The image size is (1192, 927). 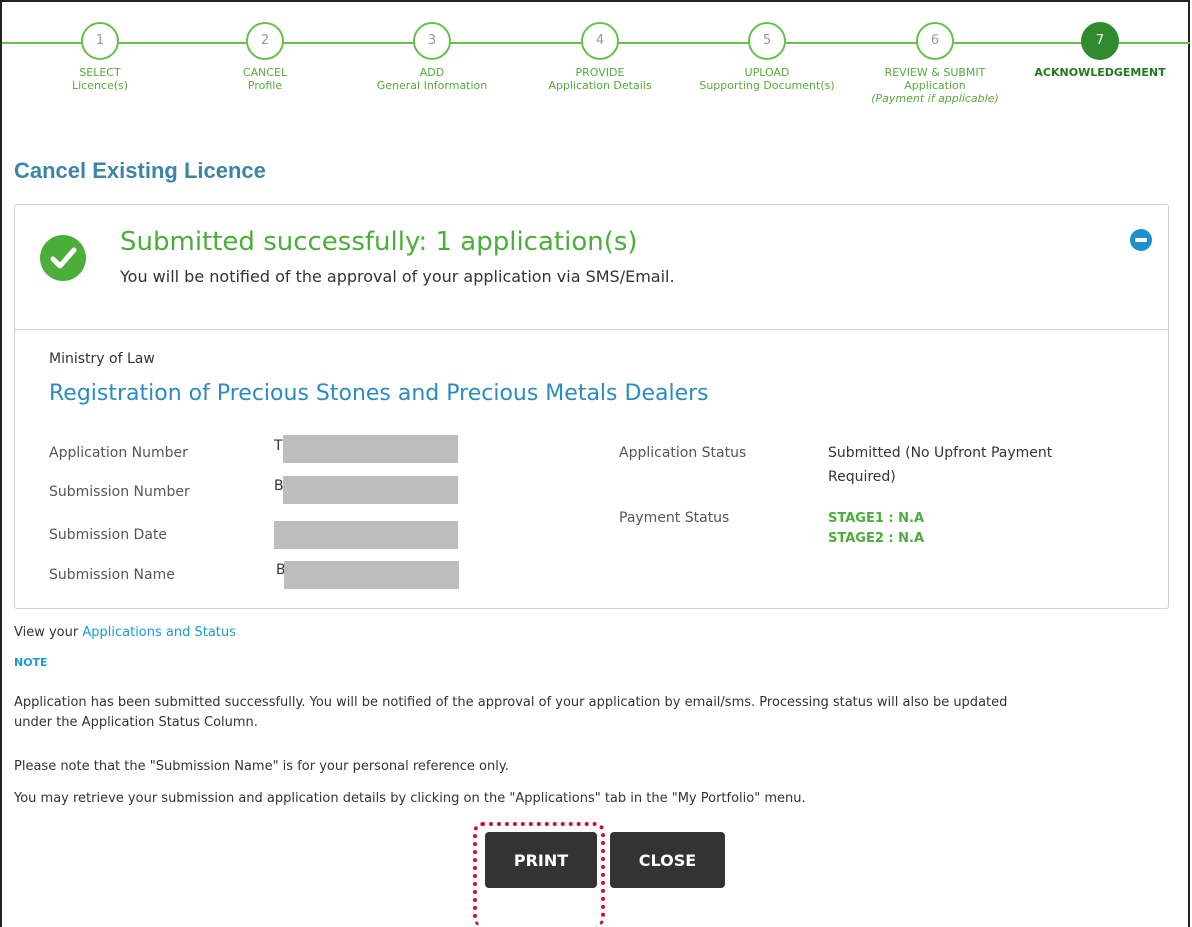 I want to click on step-2-line1: CANCEL, so click(x=265, y=72).